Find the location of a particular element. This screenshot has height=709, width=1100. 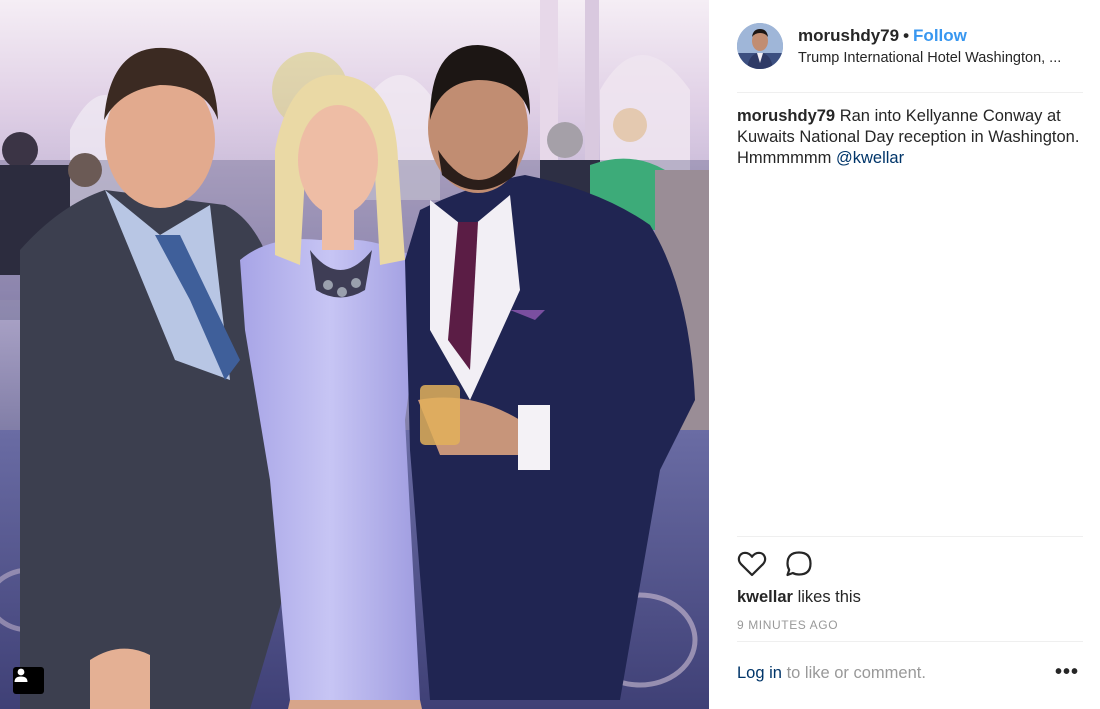

more-options-icon: ••• is located at coordinates (1067, 672).